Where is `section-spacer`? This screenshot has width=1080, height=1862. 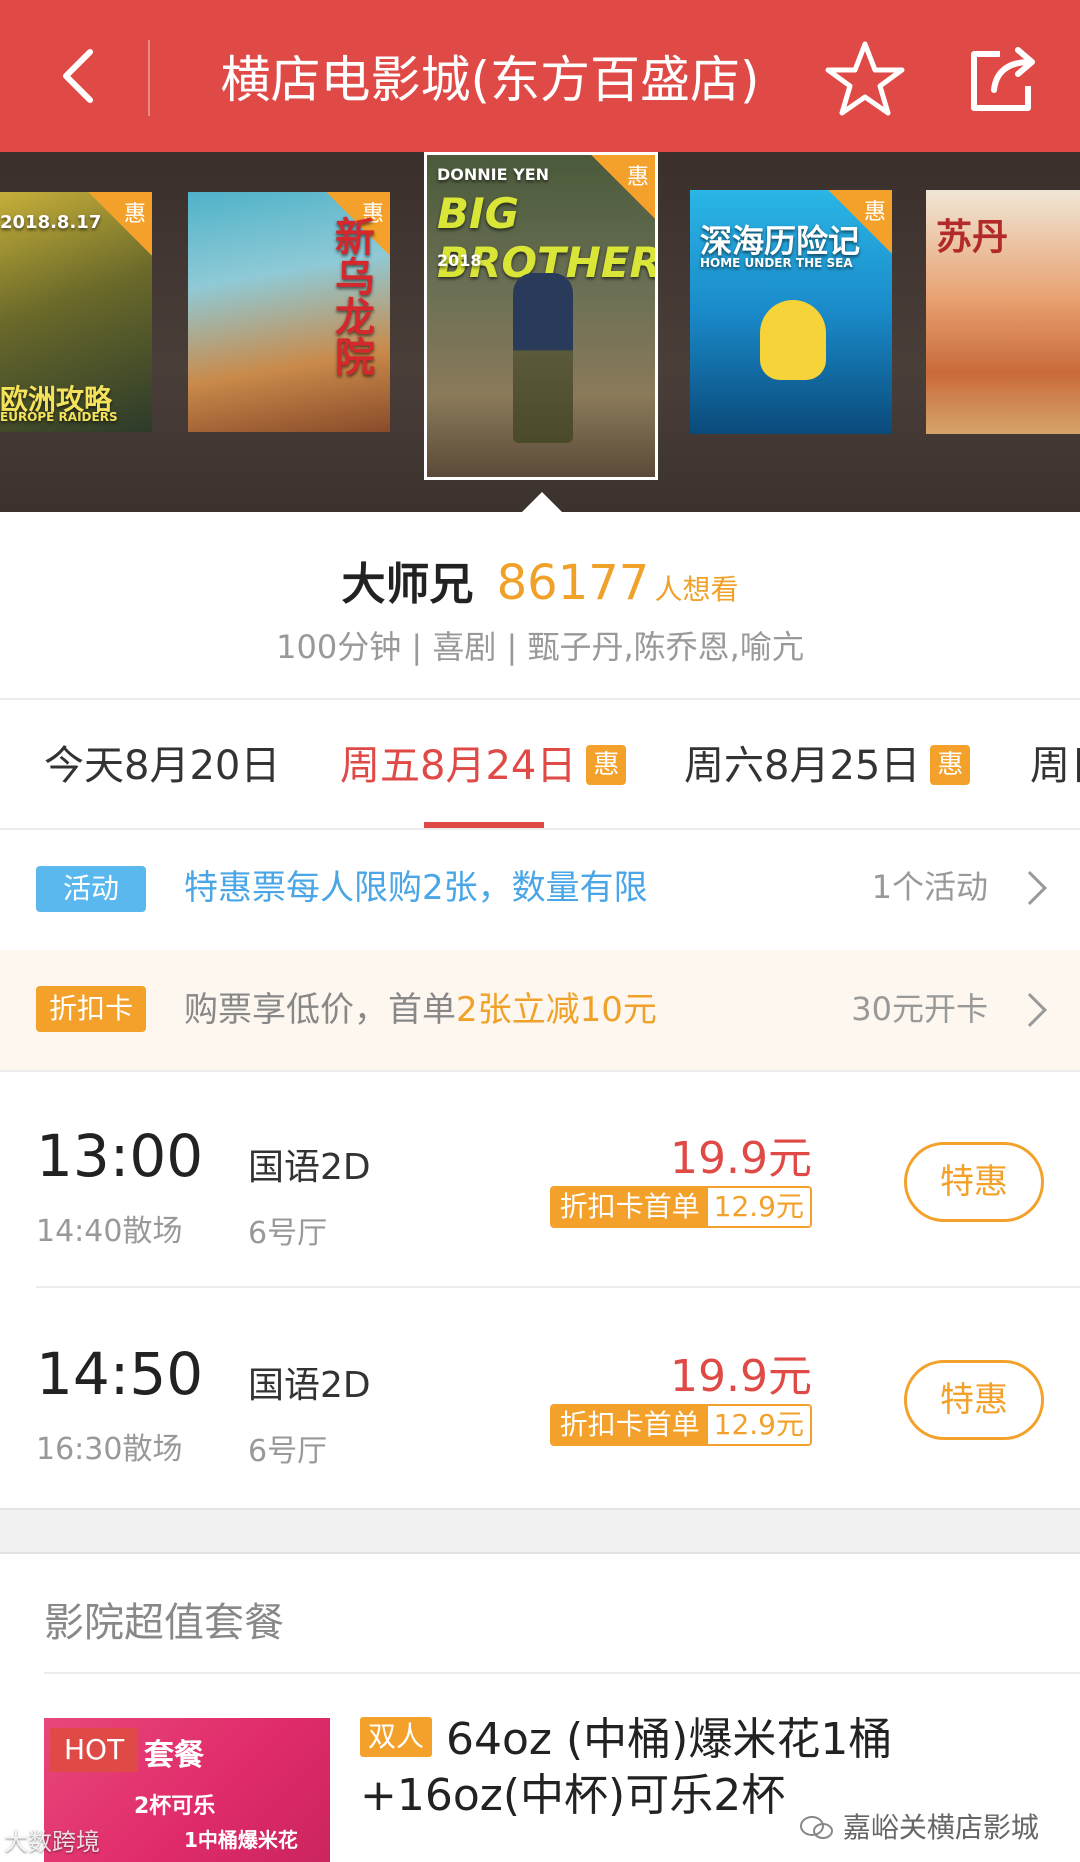
section-spacer is located at coordinates (540, 1531).